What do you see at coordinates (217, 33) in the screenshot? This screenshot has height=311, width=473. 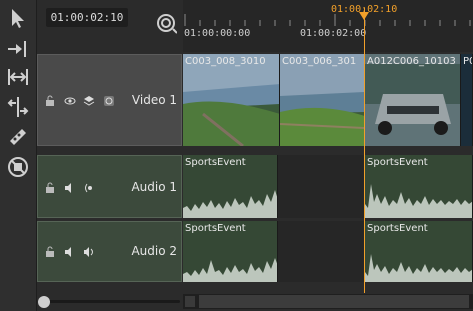 I see `ruler-label-start: 01:00:00:00` at bounding box center [217, 33].